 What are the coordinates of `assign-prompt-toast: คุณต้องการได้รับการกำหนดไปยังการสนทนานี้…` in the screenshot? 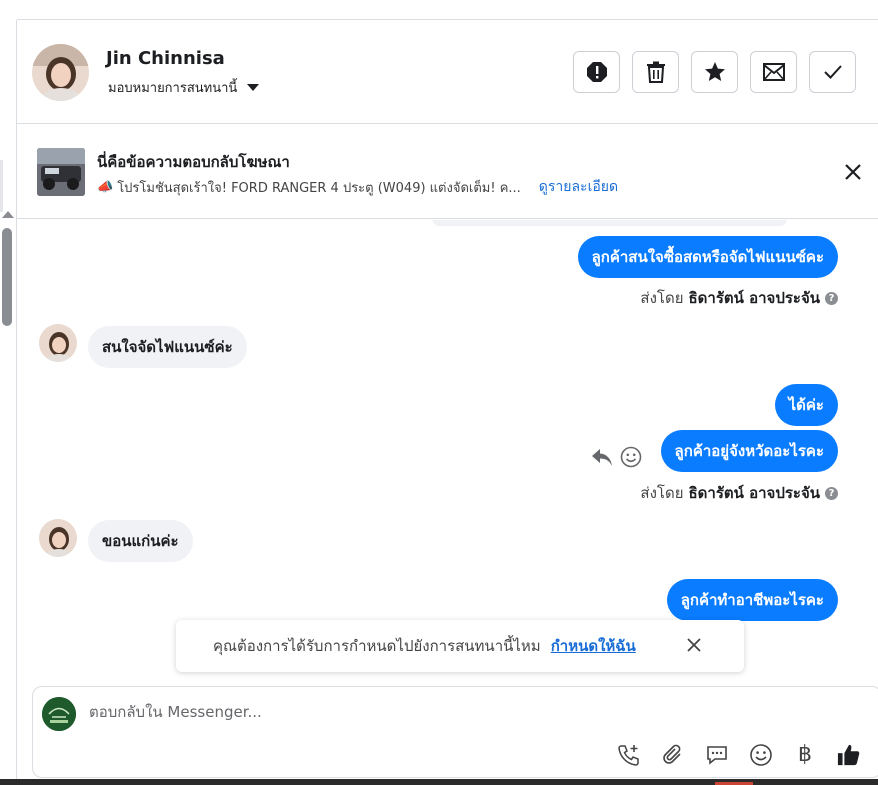 It's located at (460, 646).